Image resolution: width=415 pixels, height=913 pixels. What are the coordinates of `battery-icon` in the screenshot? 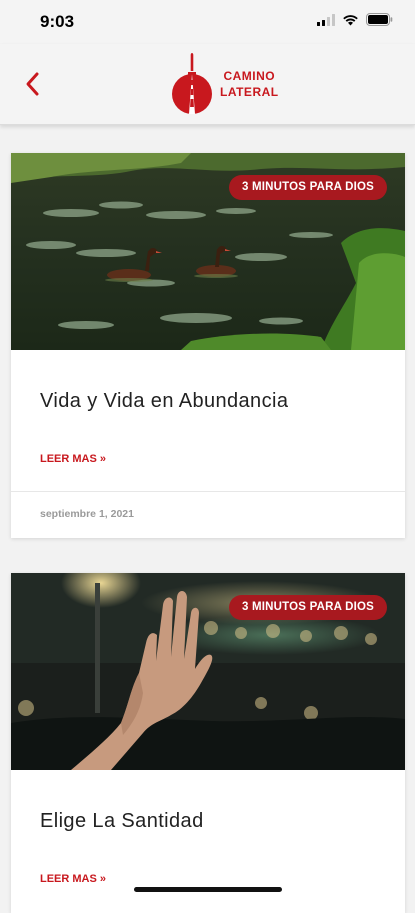 It's located at (379, 22).